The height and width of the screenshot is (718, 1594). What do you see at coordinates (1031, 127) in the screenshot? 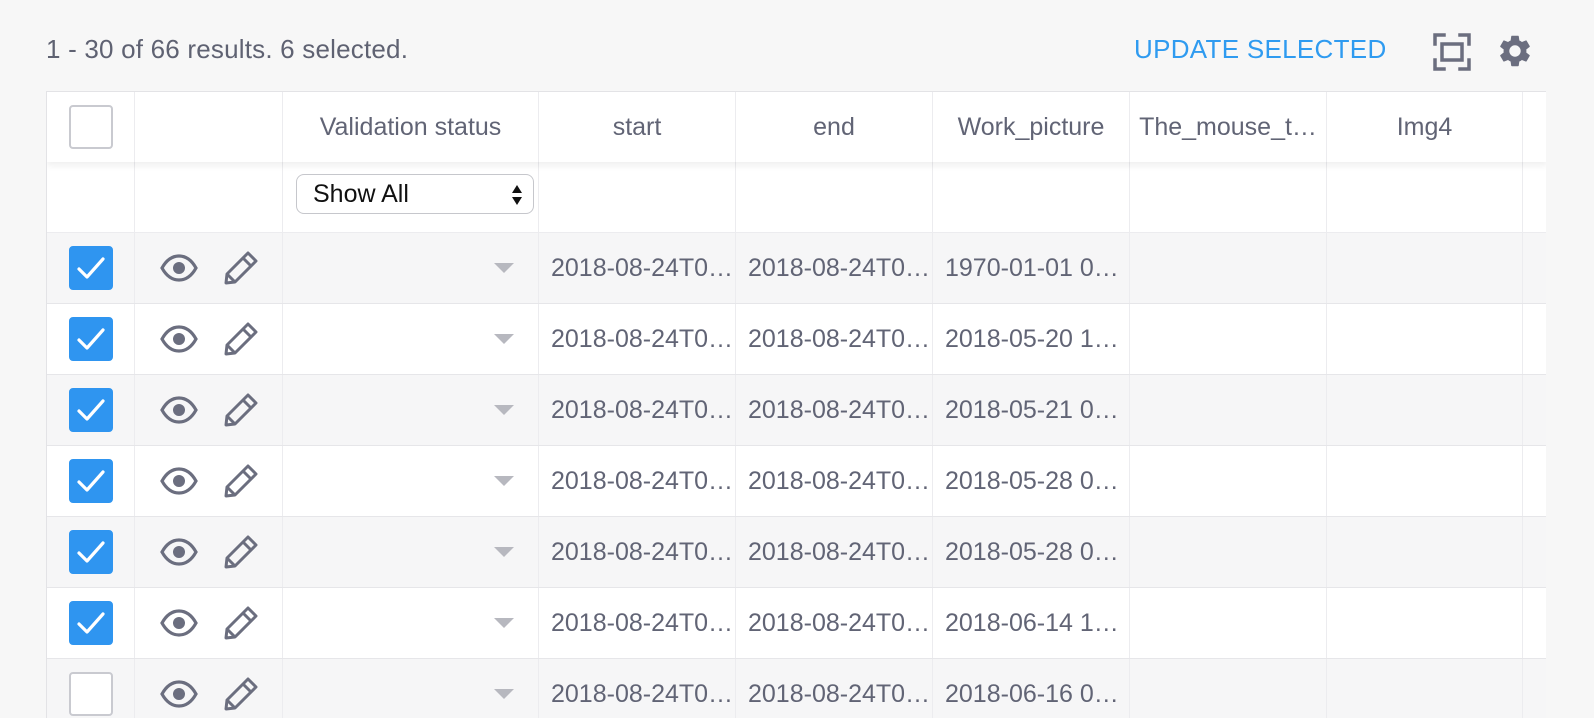
I see `column-header-work-picture: Work_picture` at bounding box center [1031, 127].